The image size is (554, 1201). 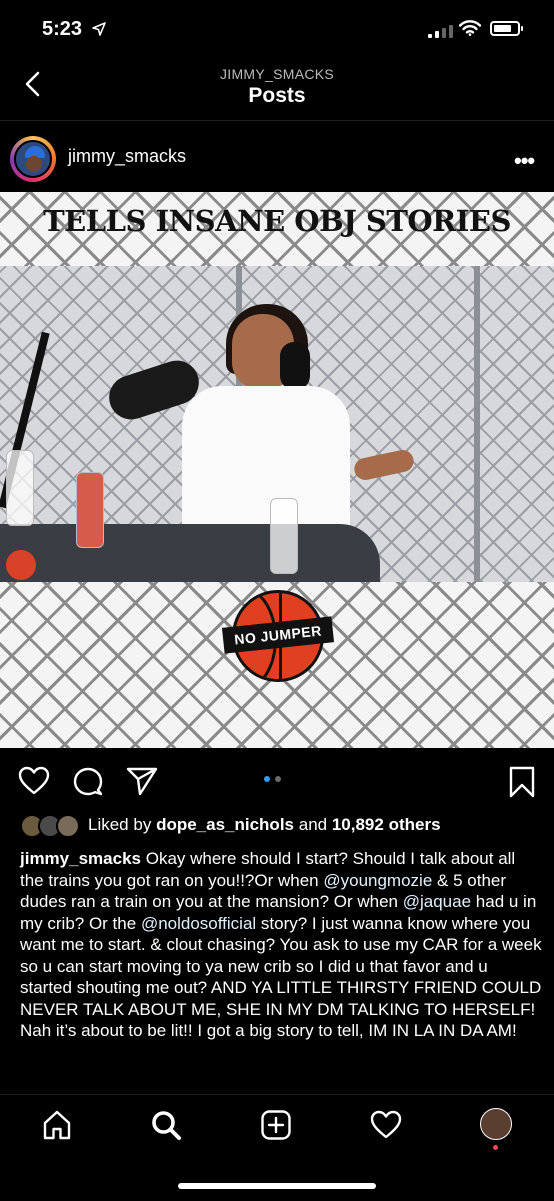 I want to click on status-time: 5:23, so click(x=62, y=29).